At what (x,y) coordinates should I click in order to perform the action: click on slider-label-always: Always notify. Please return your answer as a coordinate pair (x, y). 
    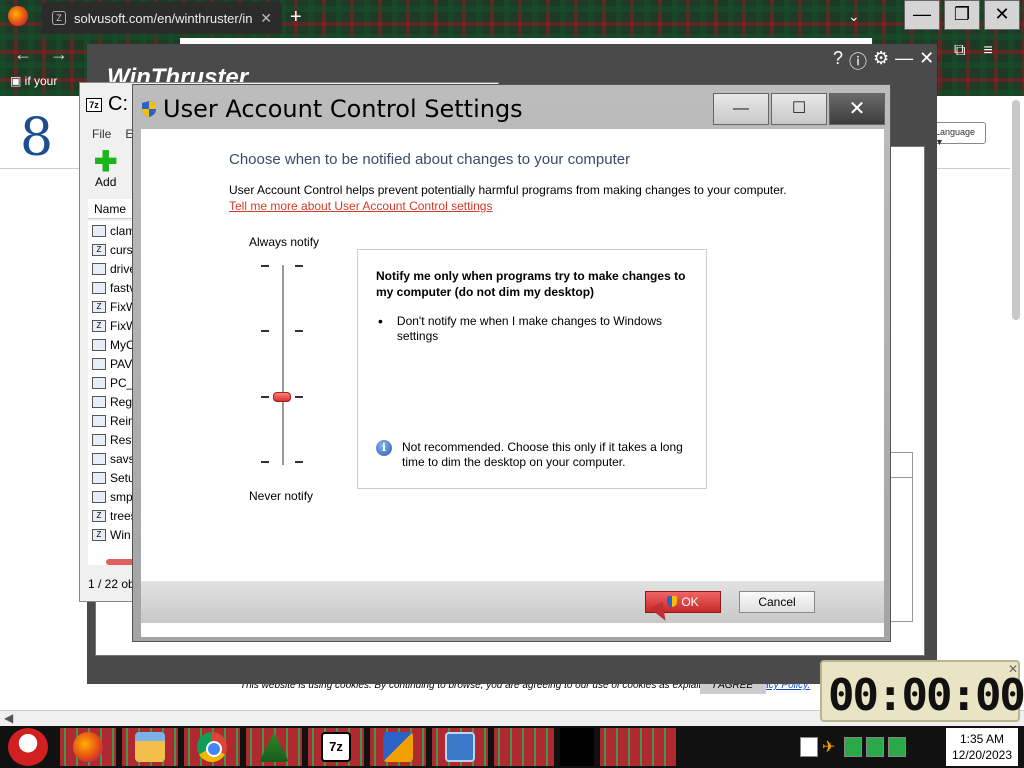
    Looking at the image, I should click on (284, 242).